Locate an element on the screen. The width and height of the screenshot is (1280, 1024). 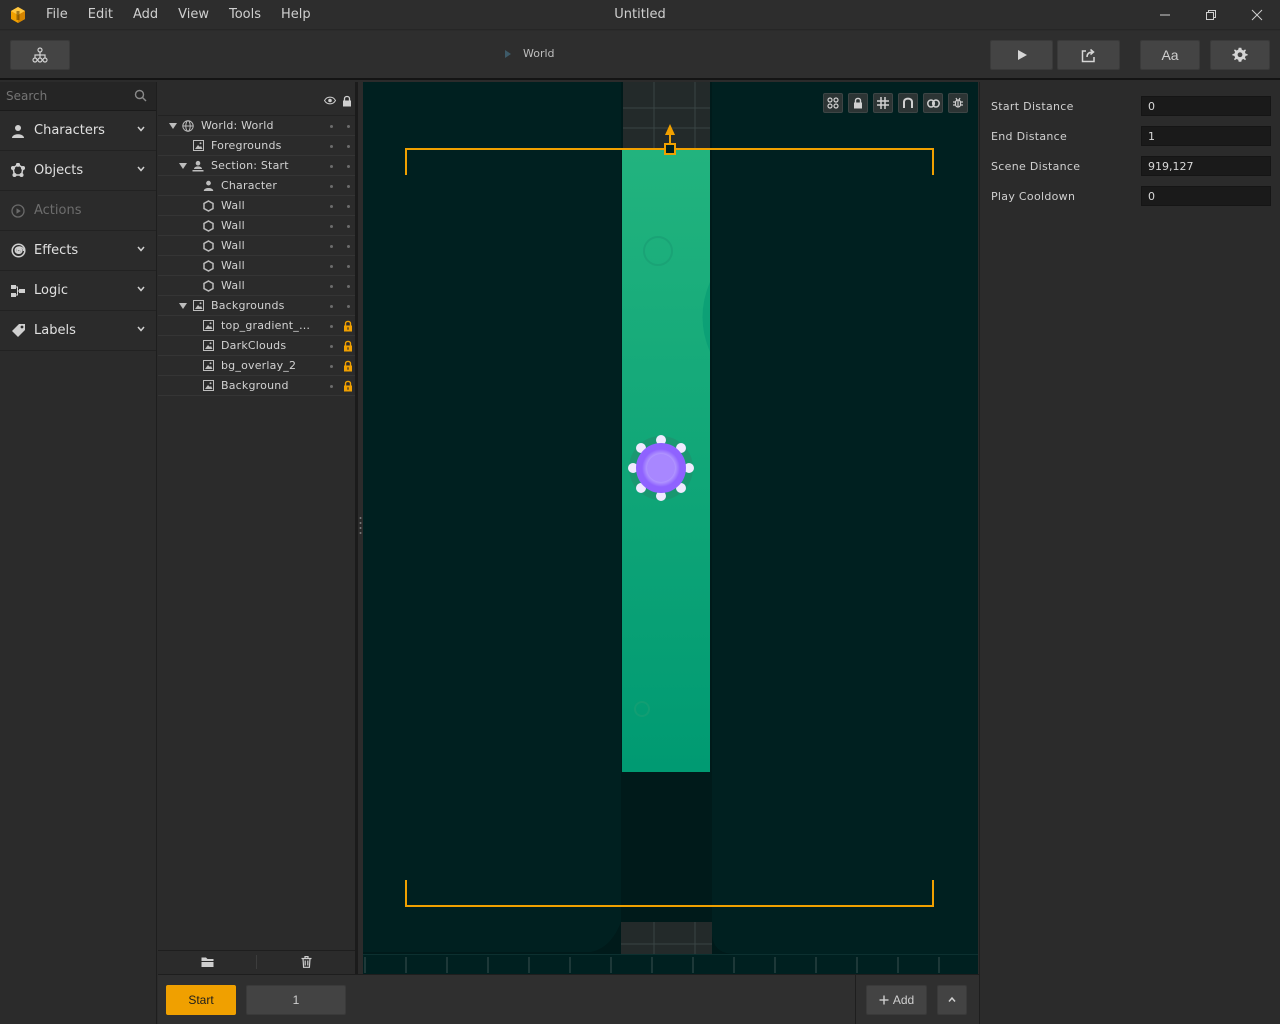
menu-view: View is located at coordinates (193, 15).